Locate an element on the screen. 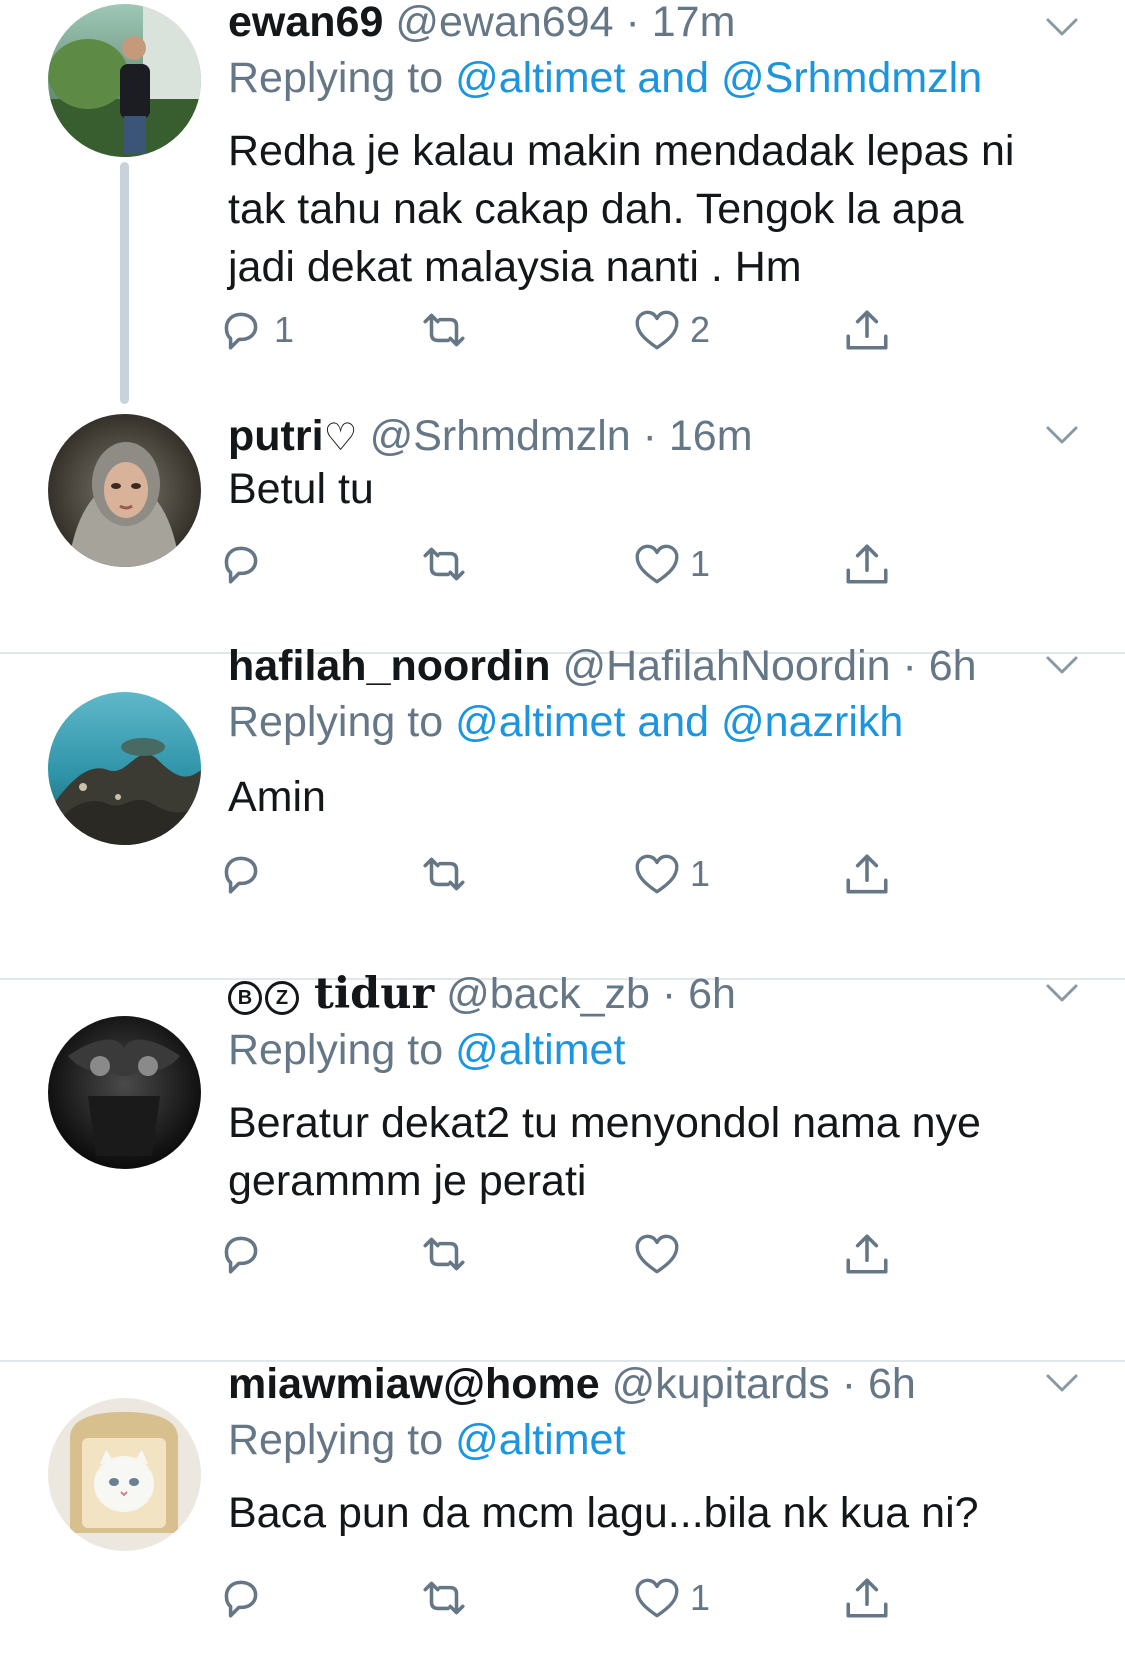  tweet-text-line: gerammm je perati is located at coordinates (407, 1181).